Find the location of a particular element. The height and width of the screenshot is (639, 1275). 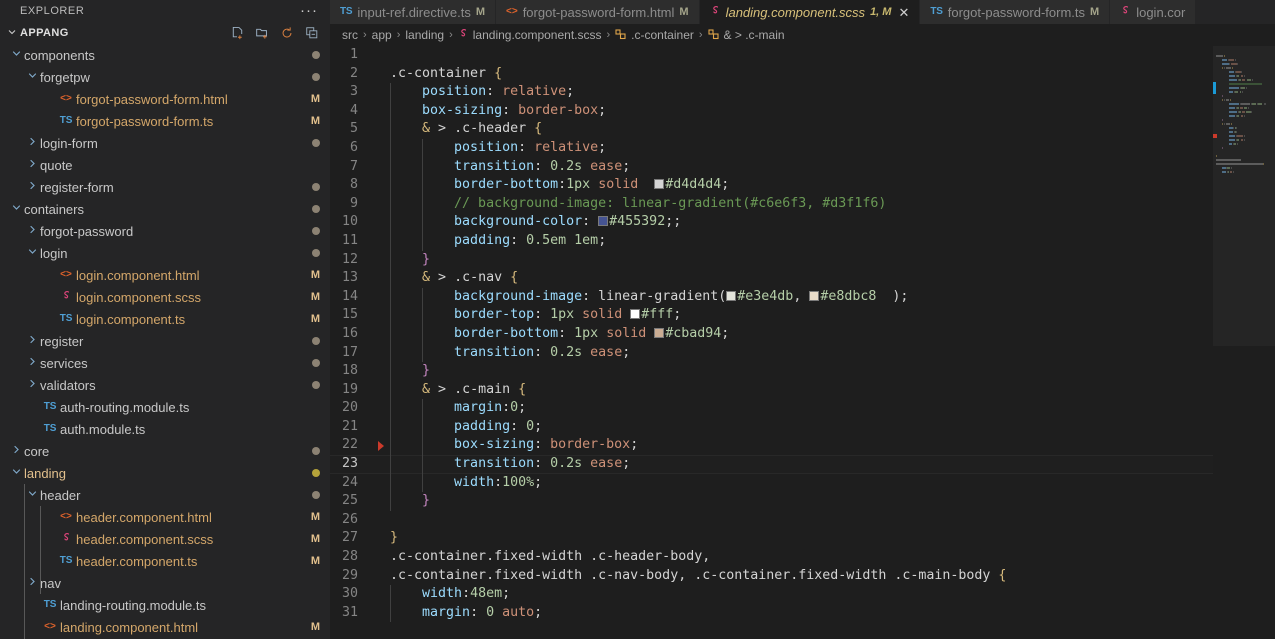

code-line: 5 & > .c-header { is located at coordinates (771, 129).